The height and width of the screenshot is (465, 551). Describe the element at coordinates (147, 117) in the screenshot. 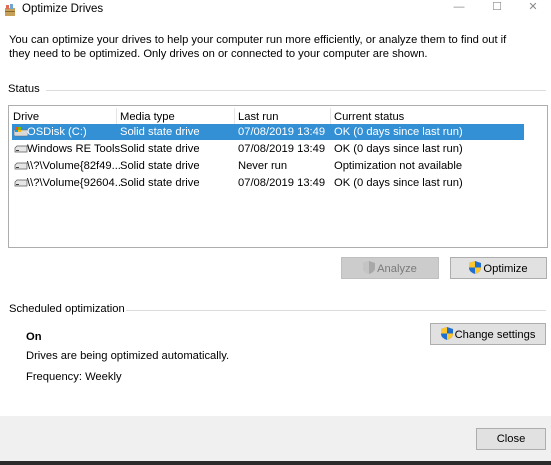

I see `column-header-media-type: Media type` at that location.